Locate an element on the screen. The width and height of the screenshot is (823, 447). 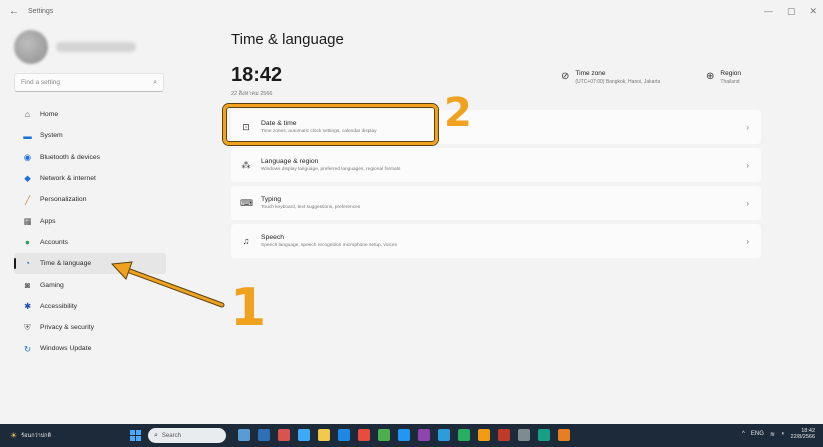
tray-lang: ENG is located at coordinates (757, 434).